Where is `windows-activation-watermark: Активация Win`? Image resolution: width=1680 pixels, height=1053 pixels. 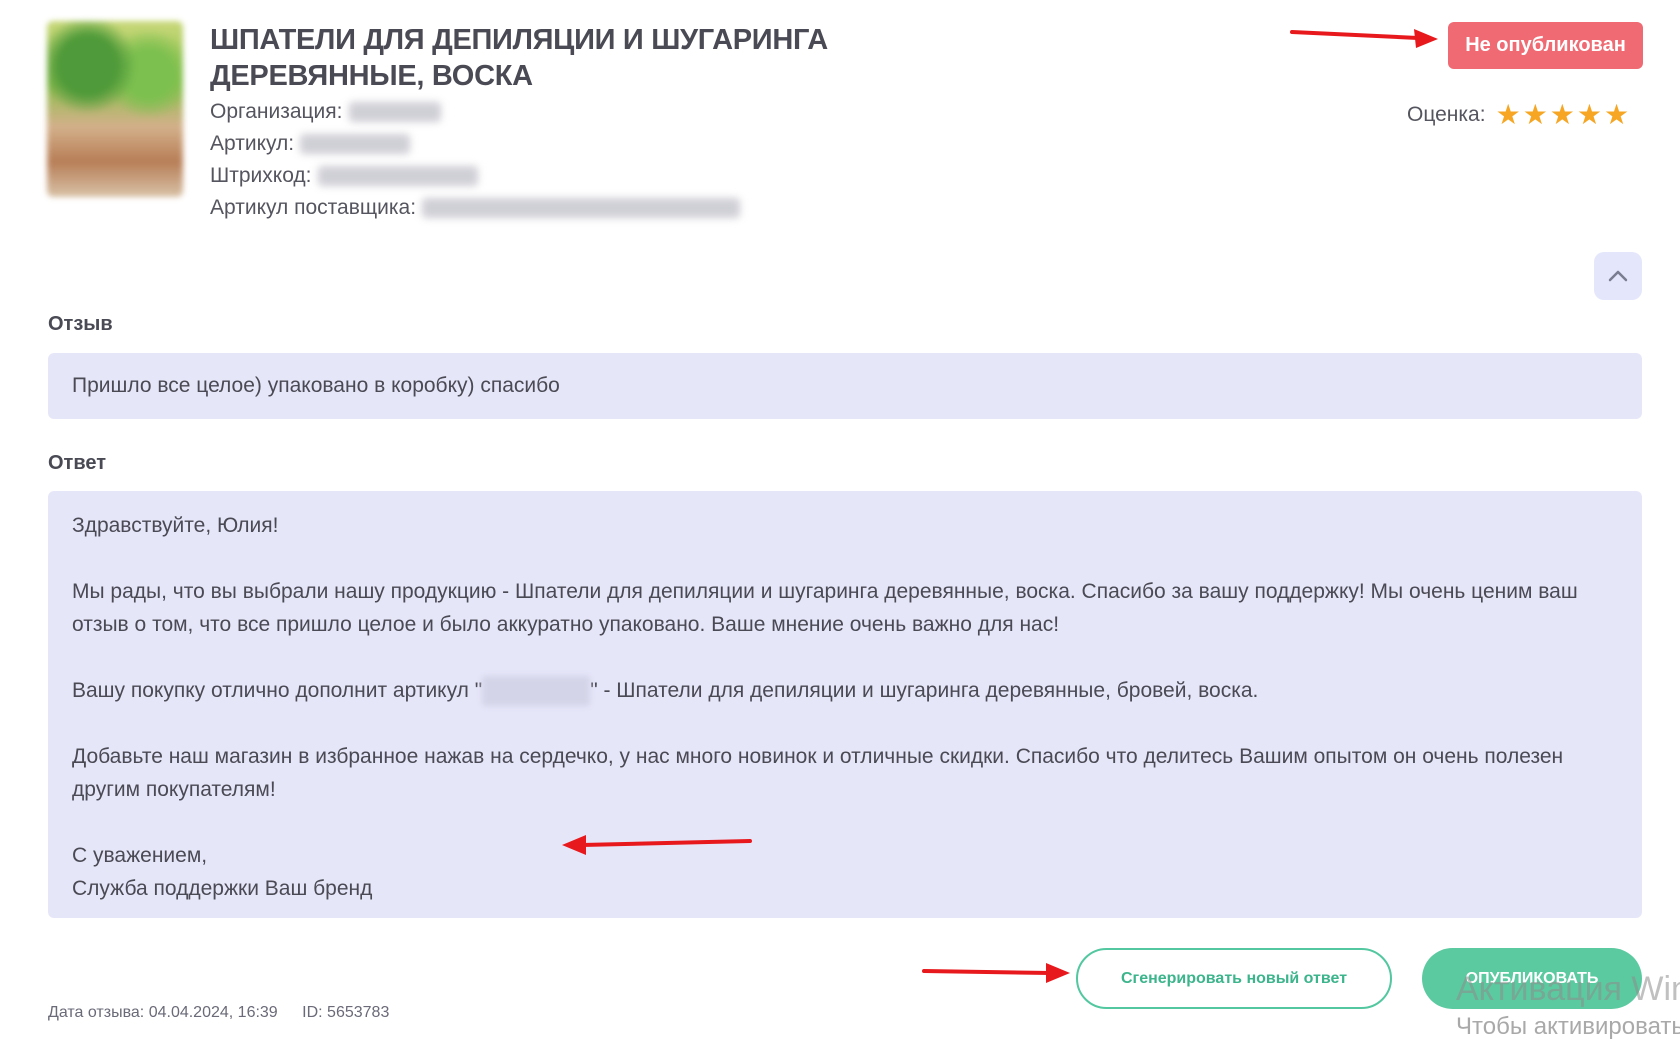 windows-activation-watermark: Активация Win is located at coordinates (1568, 989).